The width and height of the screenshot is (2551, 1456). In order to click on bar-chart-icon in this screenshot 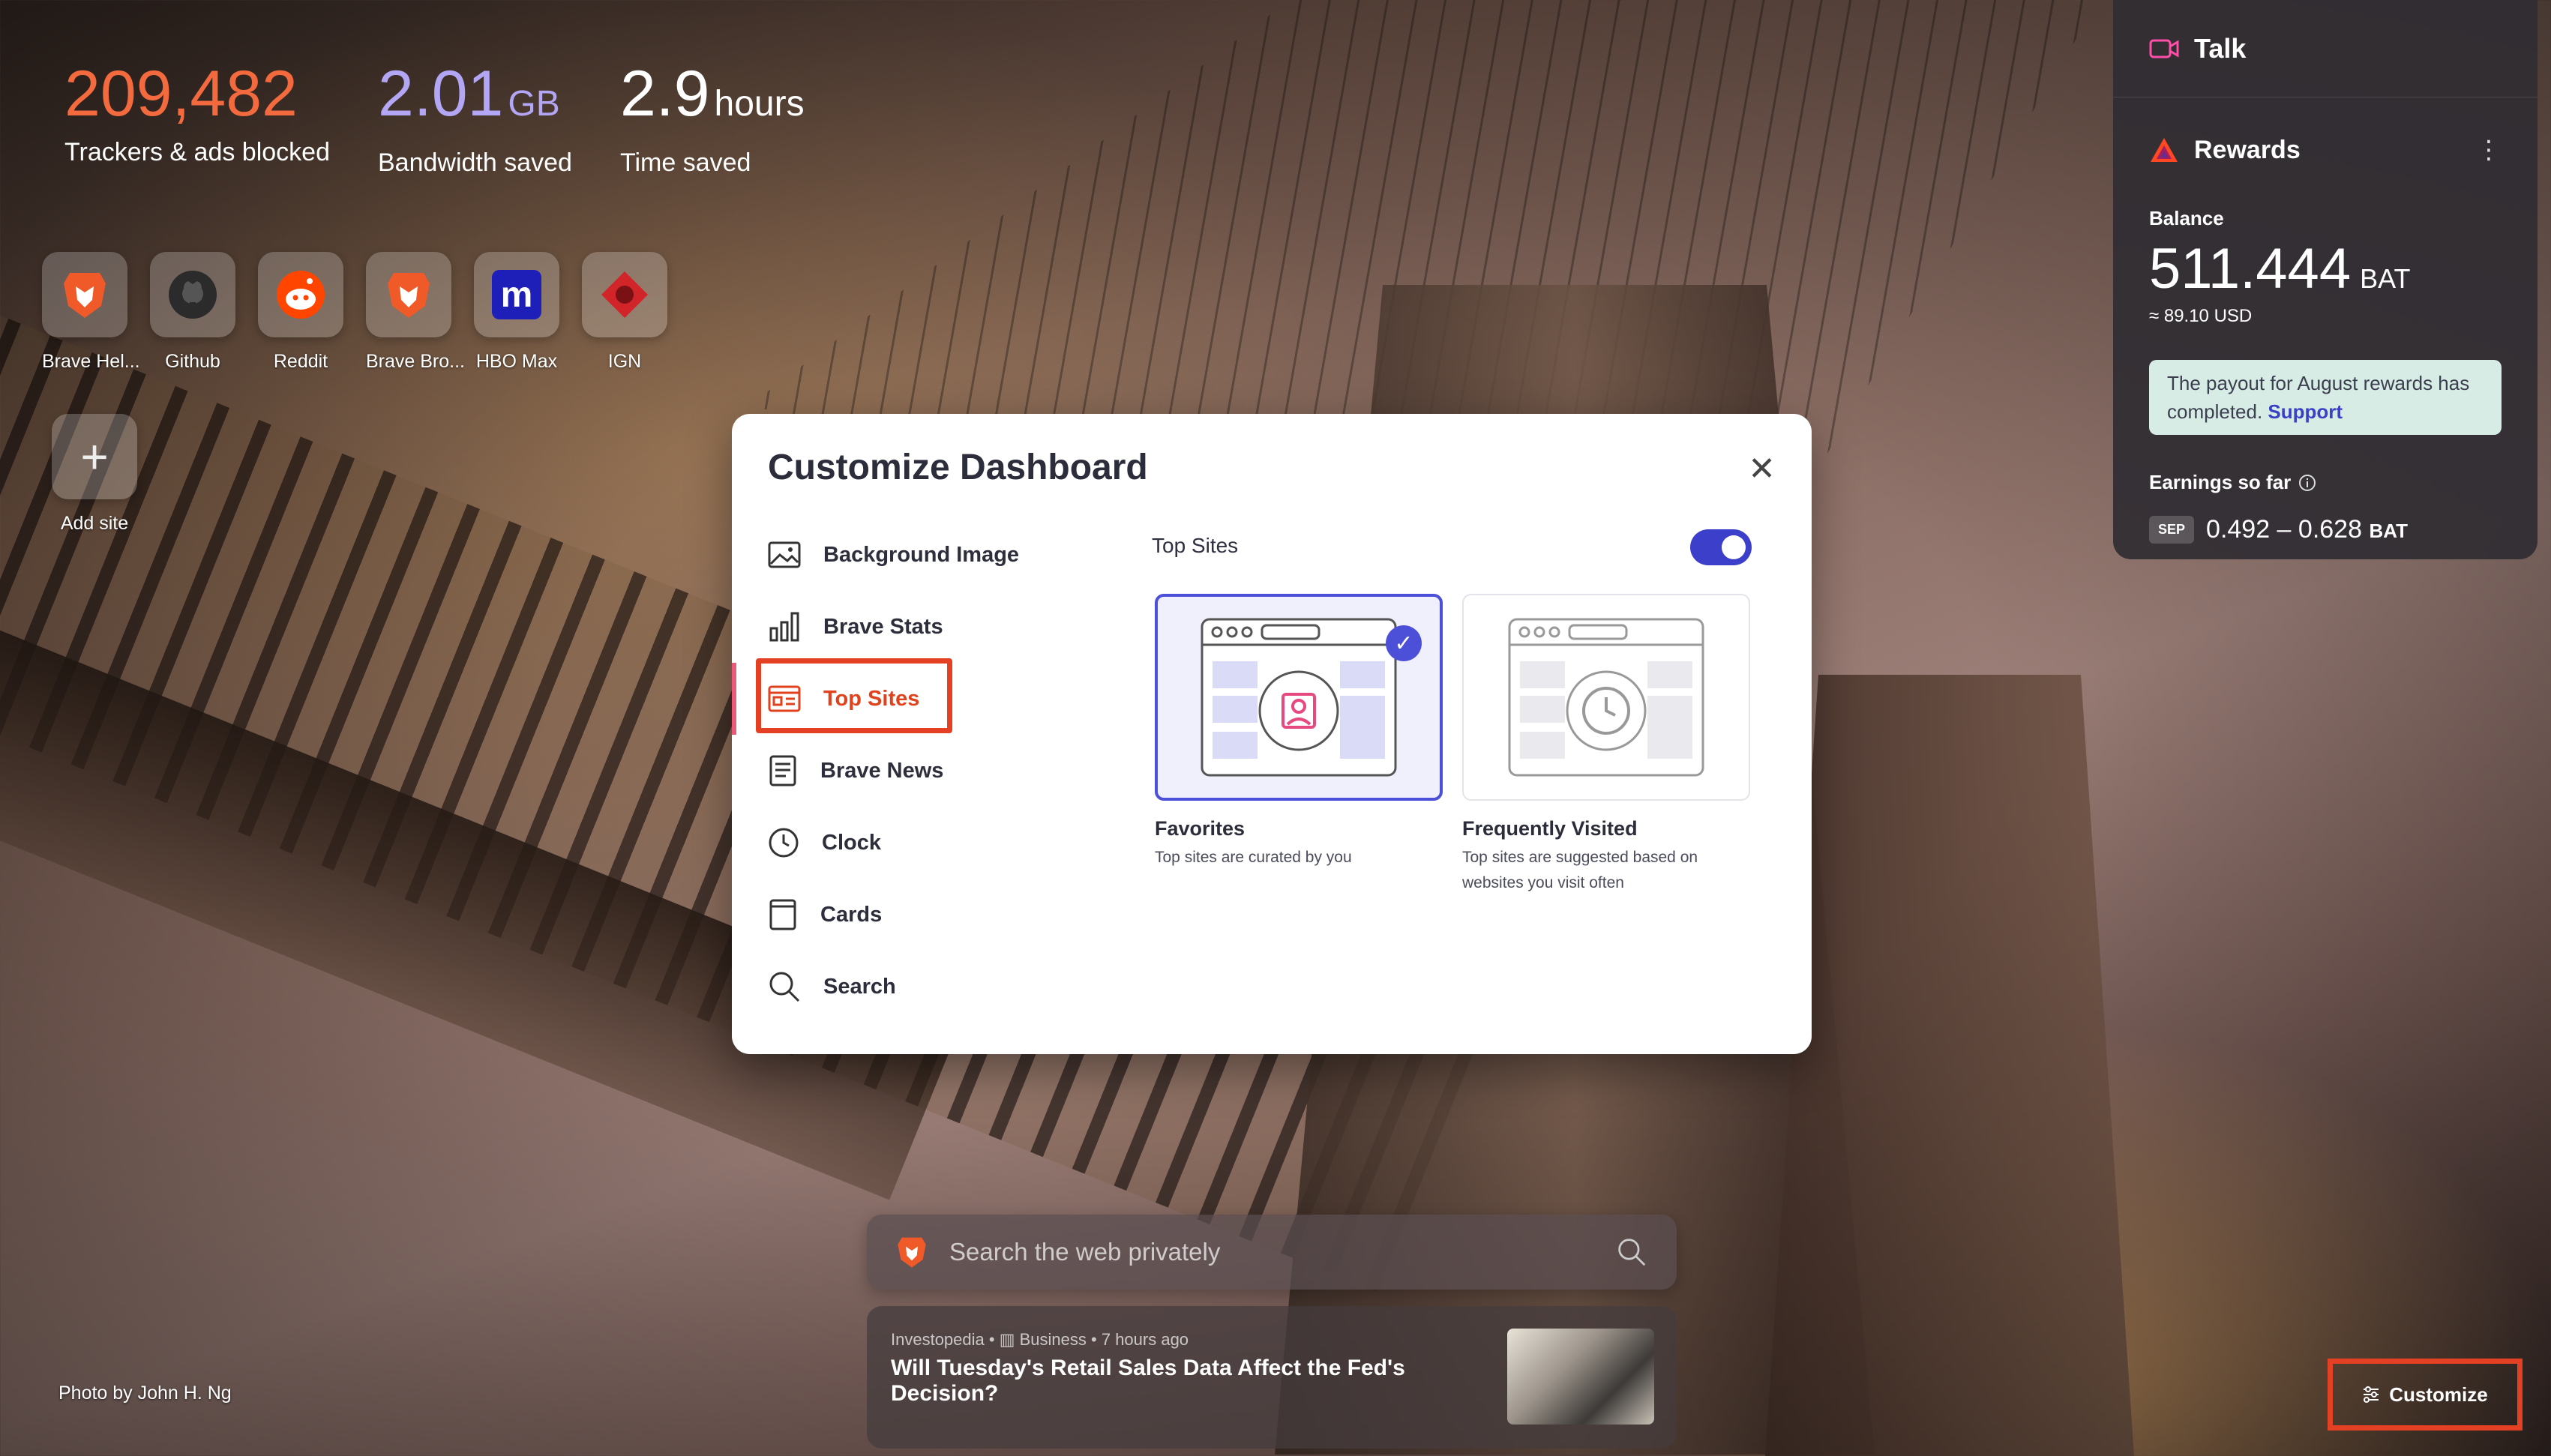, I will do `click(784, 627)`.